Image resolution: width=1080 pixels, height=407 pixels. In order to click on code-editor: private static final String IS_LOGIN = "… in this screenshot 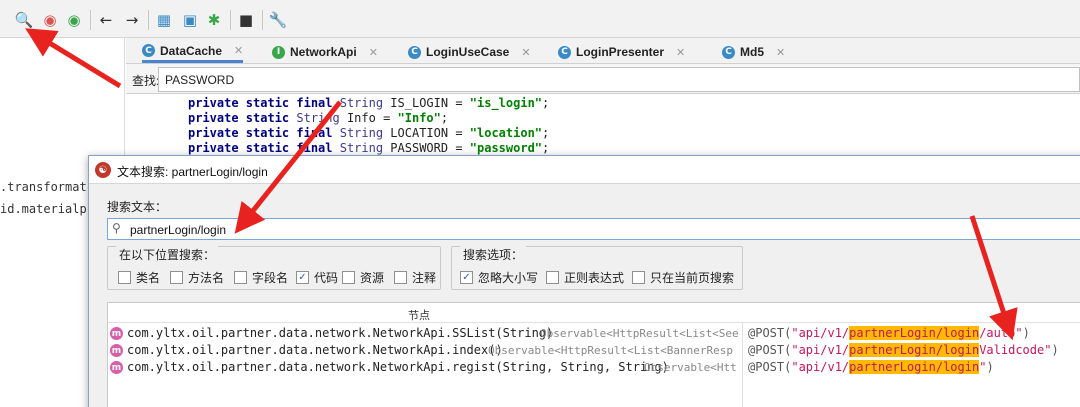, I will do `click(603, 125)`.